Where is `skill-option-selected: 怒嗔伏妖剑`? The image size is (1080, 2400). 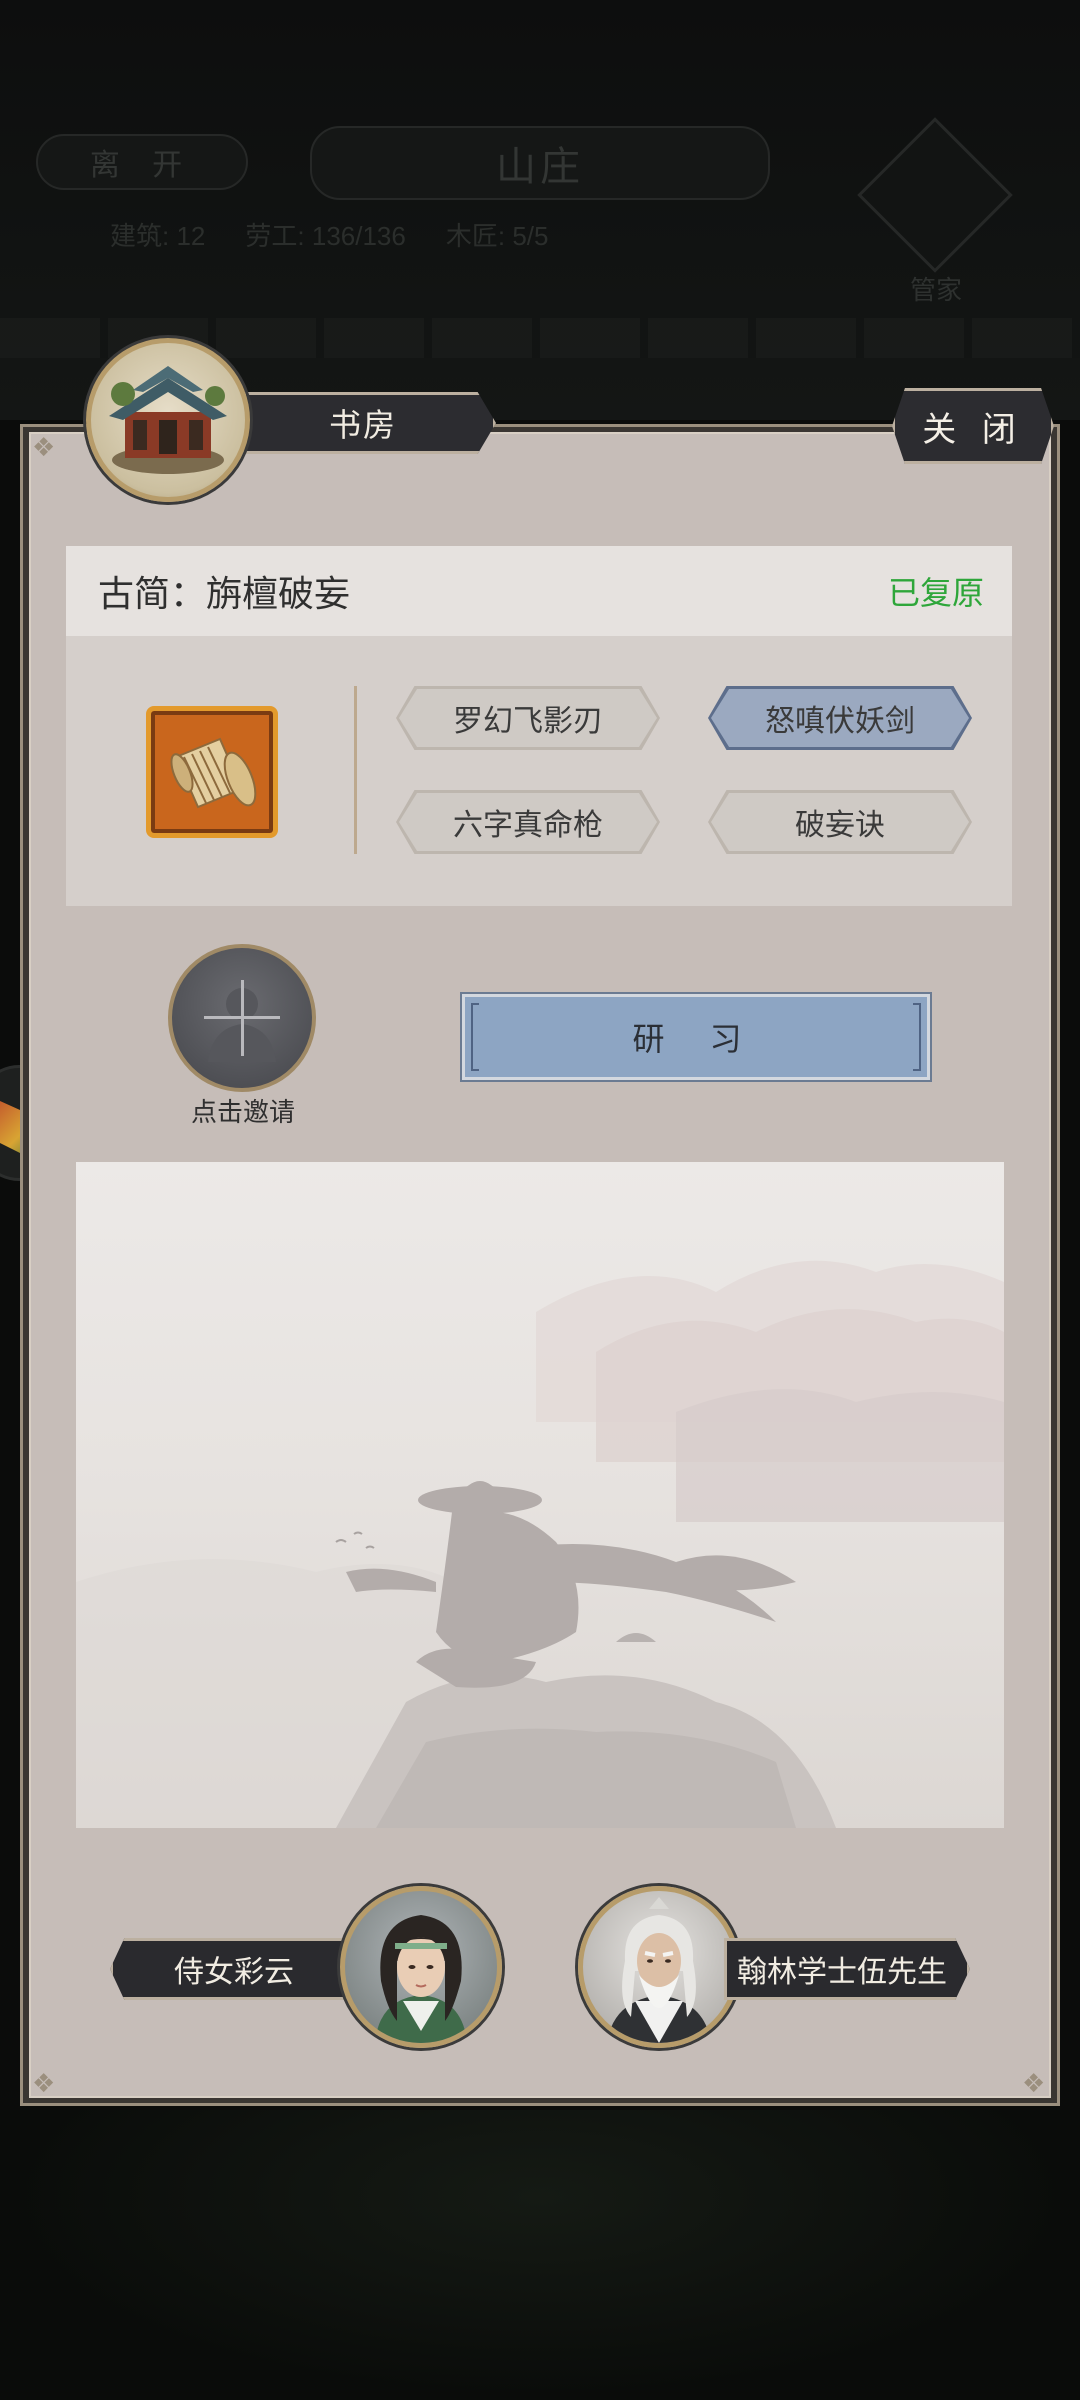
skill-option-selected: 怒嗔伏妖剑 is located at coordinates (840, 718).